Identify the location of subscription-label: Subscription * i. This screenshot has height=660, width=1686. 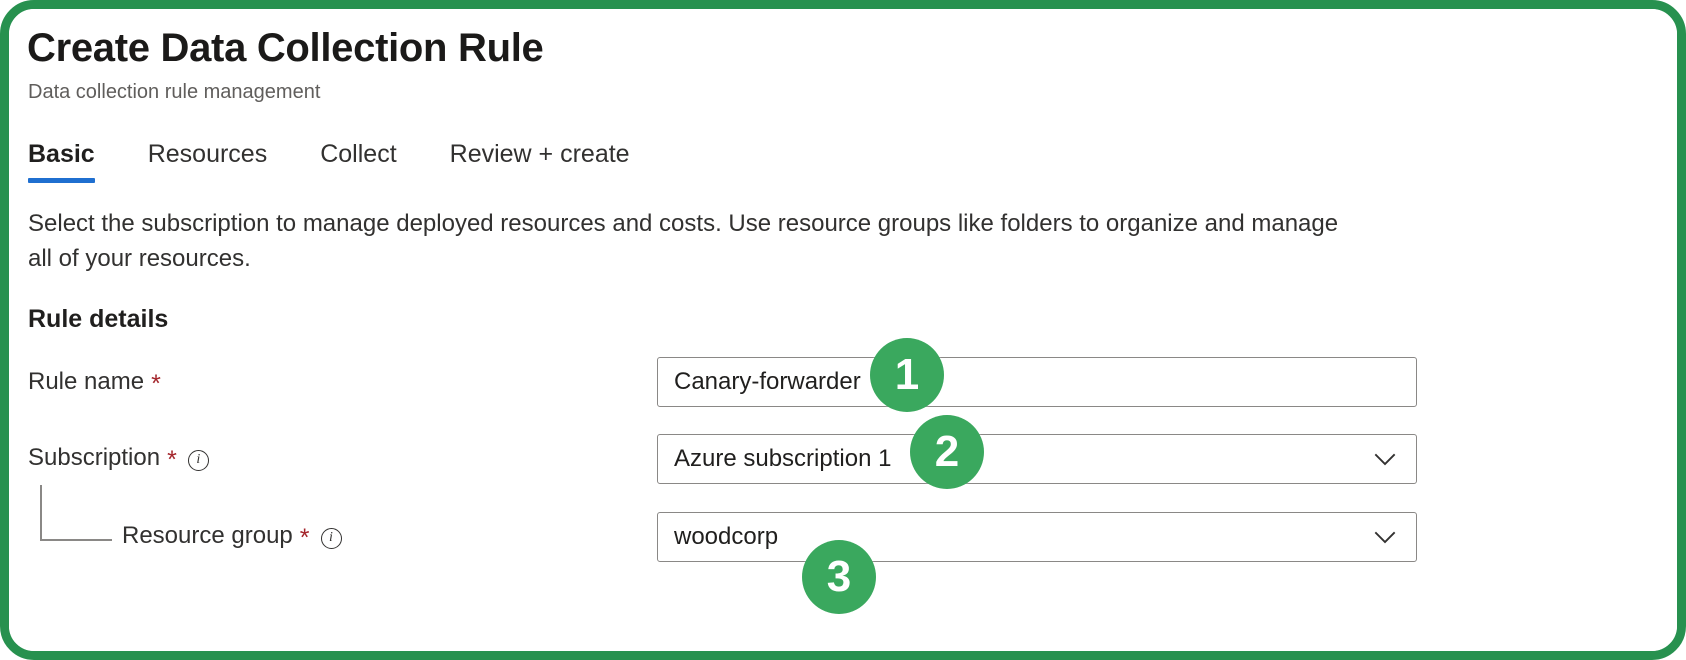
(118, 458).